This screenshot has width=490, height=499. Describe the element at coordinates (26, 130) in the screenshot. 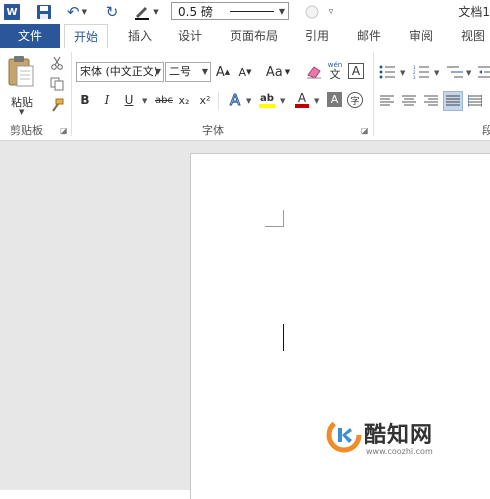

I see `clipboard-group-label: 剪贴板` at that location.